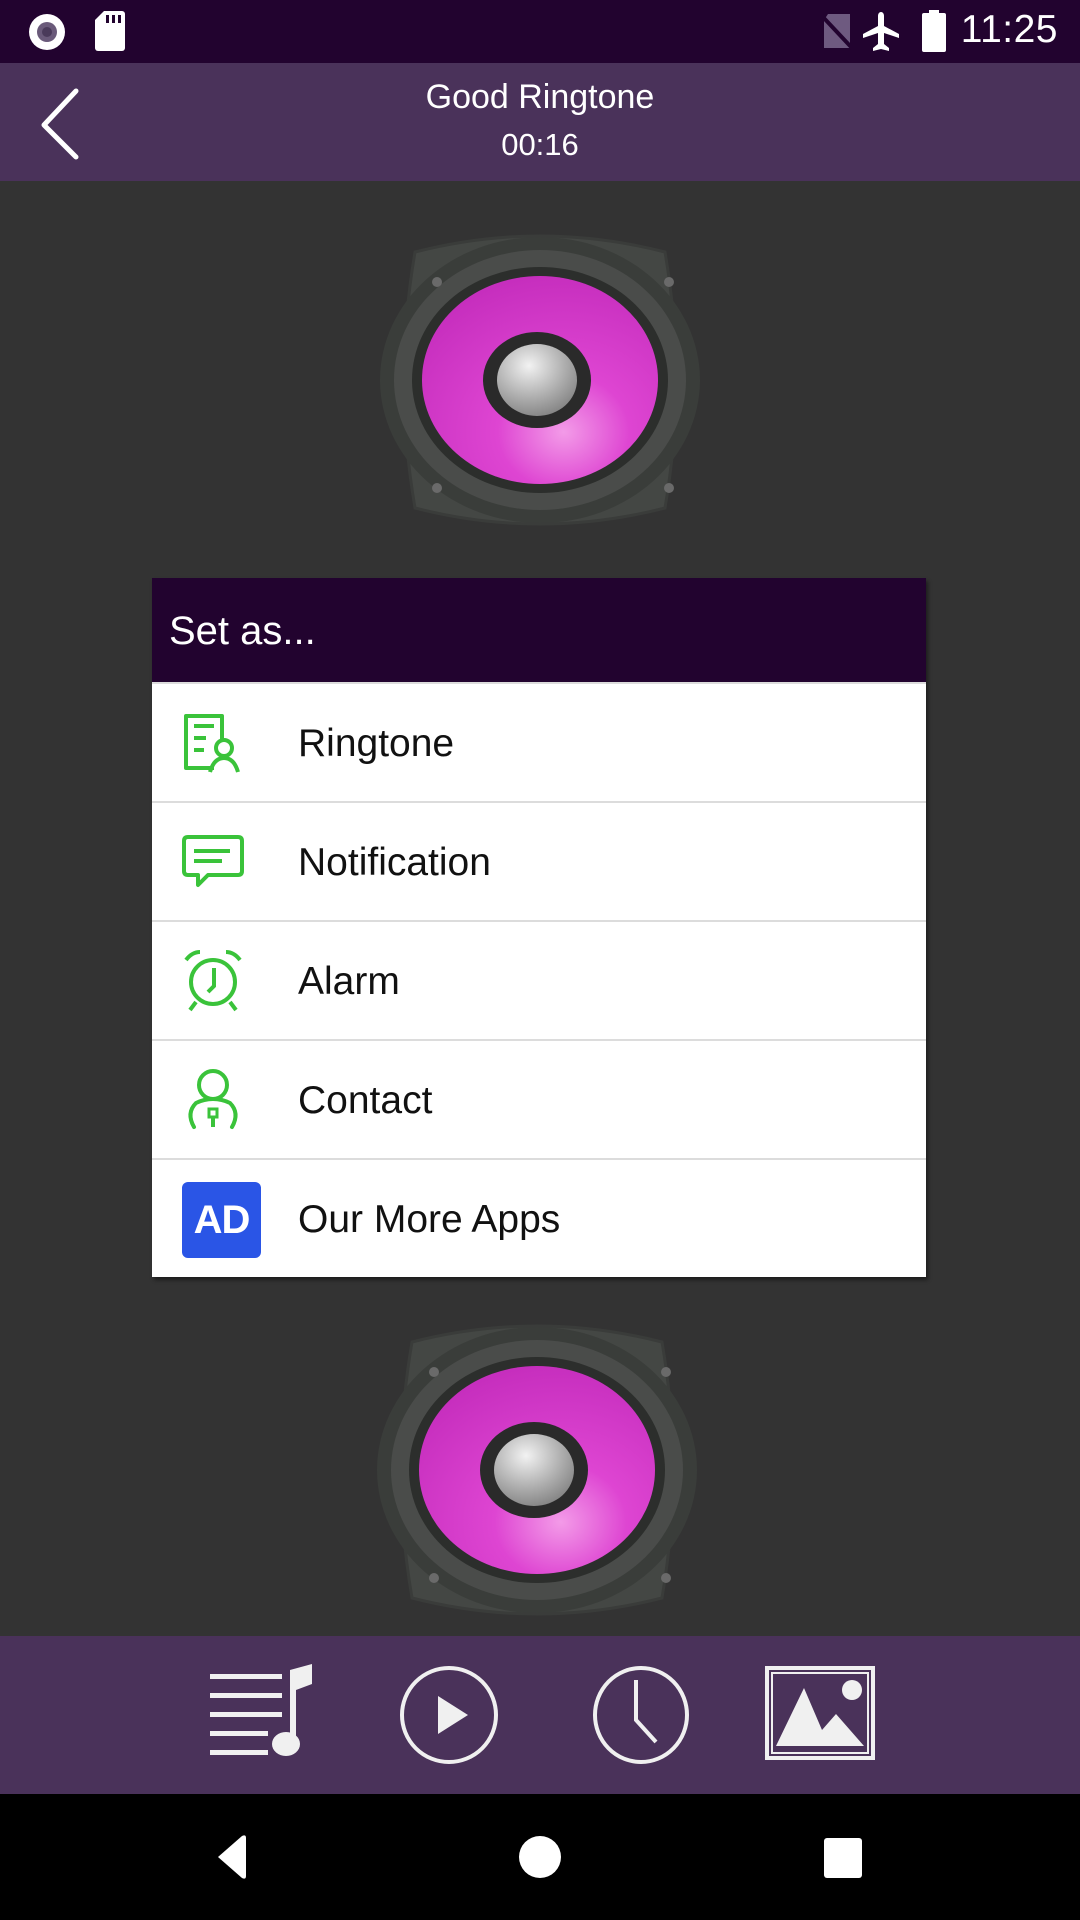 The height and width of the screenshot is (1920, 1080). I want to click on our-more-apps-option: AD Our More Apps, so click(539, 1217).